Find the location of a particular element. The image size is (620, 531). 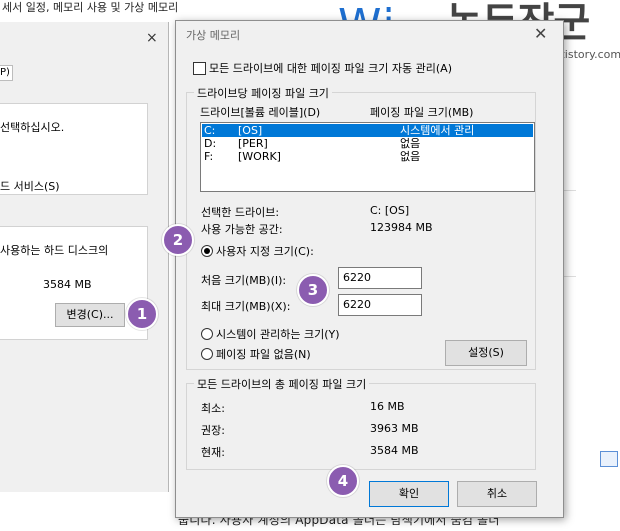

drive-row: F: [WORK] 없음 is located at coordinates (367, 156).